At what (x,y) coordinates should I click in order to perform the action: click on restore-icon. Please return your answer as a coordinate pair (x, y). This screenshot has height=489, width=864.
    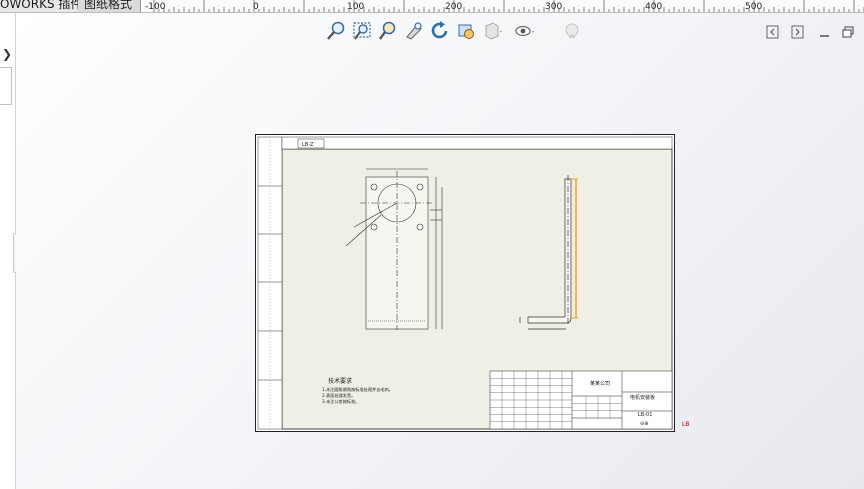
    Looking at the image, I should click on (848, 32).